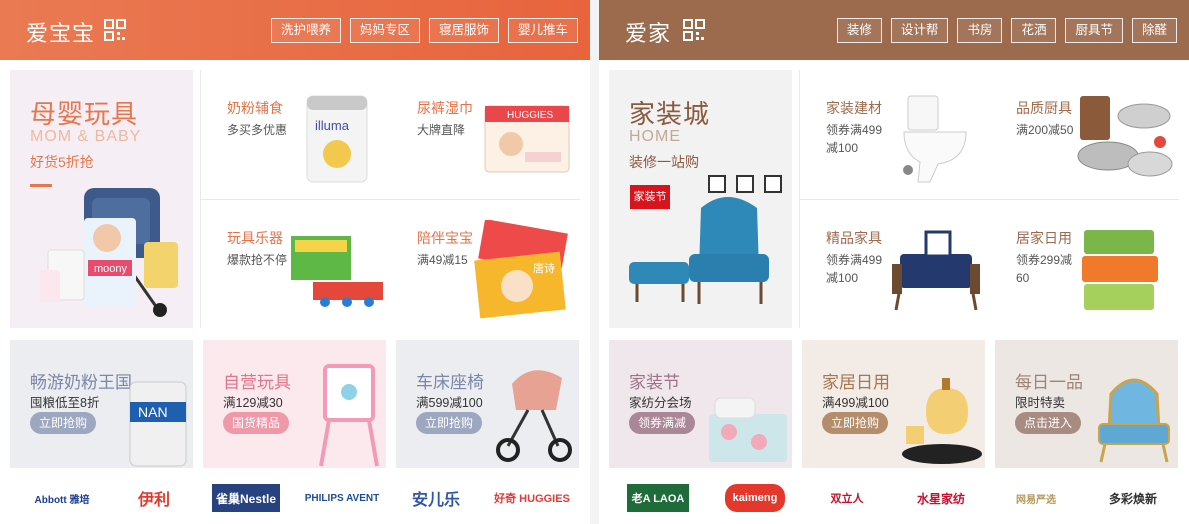 Image resolution: width=1189 pixels, height=524 pixels. Describe the element at coordinates (487, 404) in the screenshot. I see `promo-car-seats: 车床座椅 满599减100 立即抢购` at that location.